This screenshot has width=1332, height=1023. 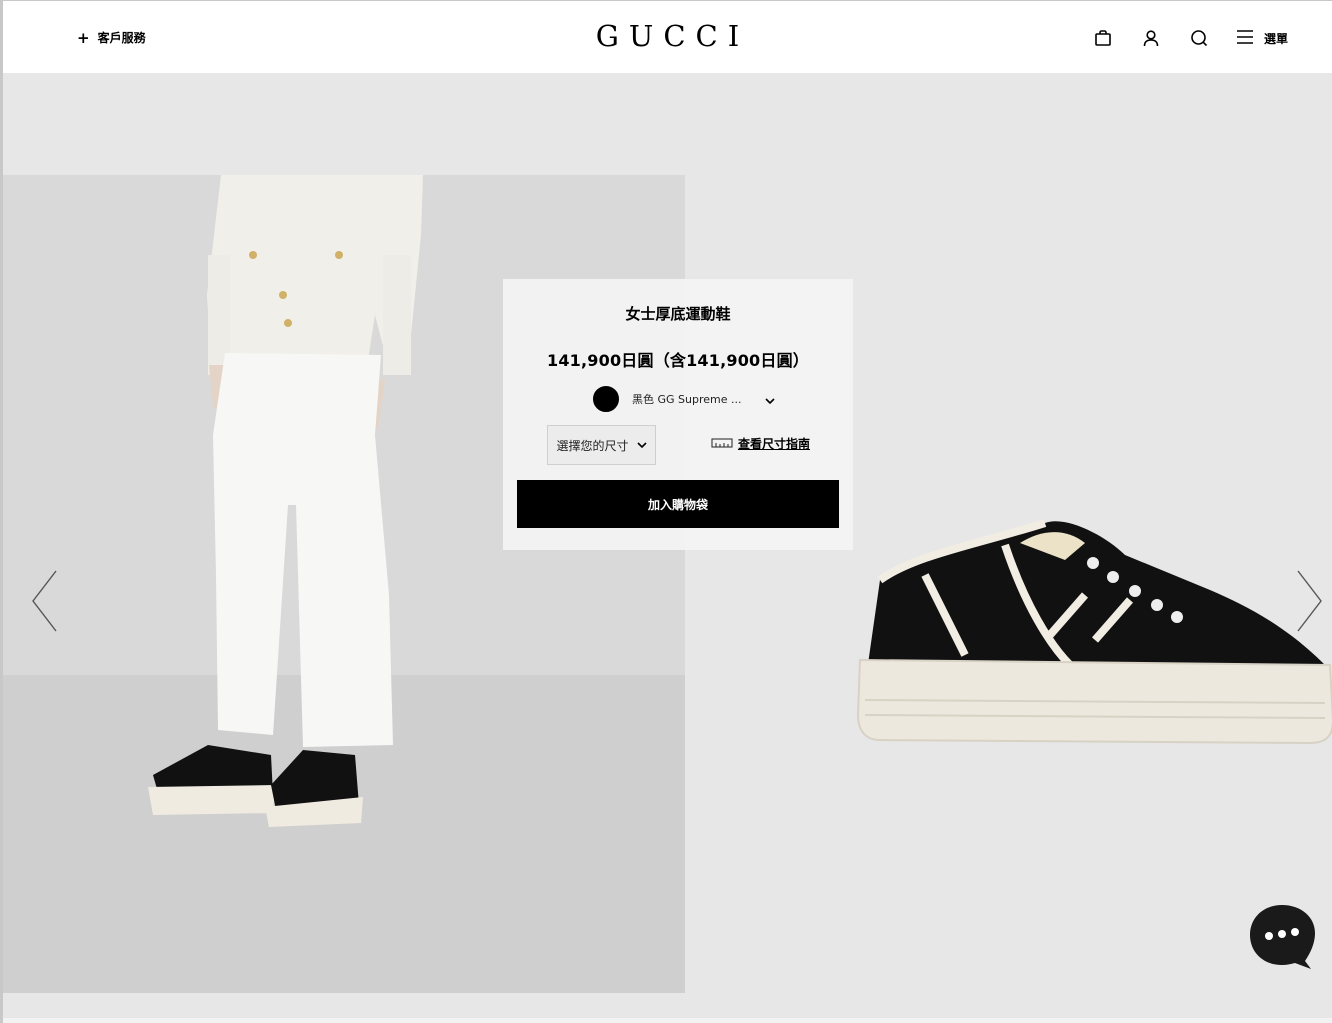 I want to click on carousel-next-button, so click(x=1309, y=601).